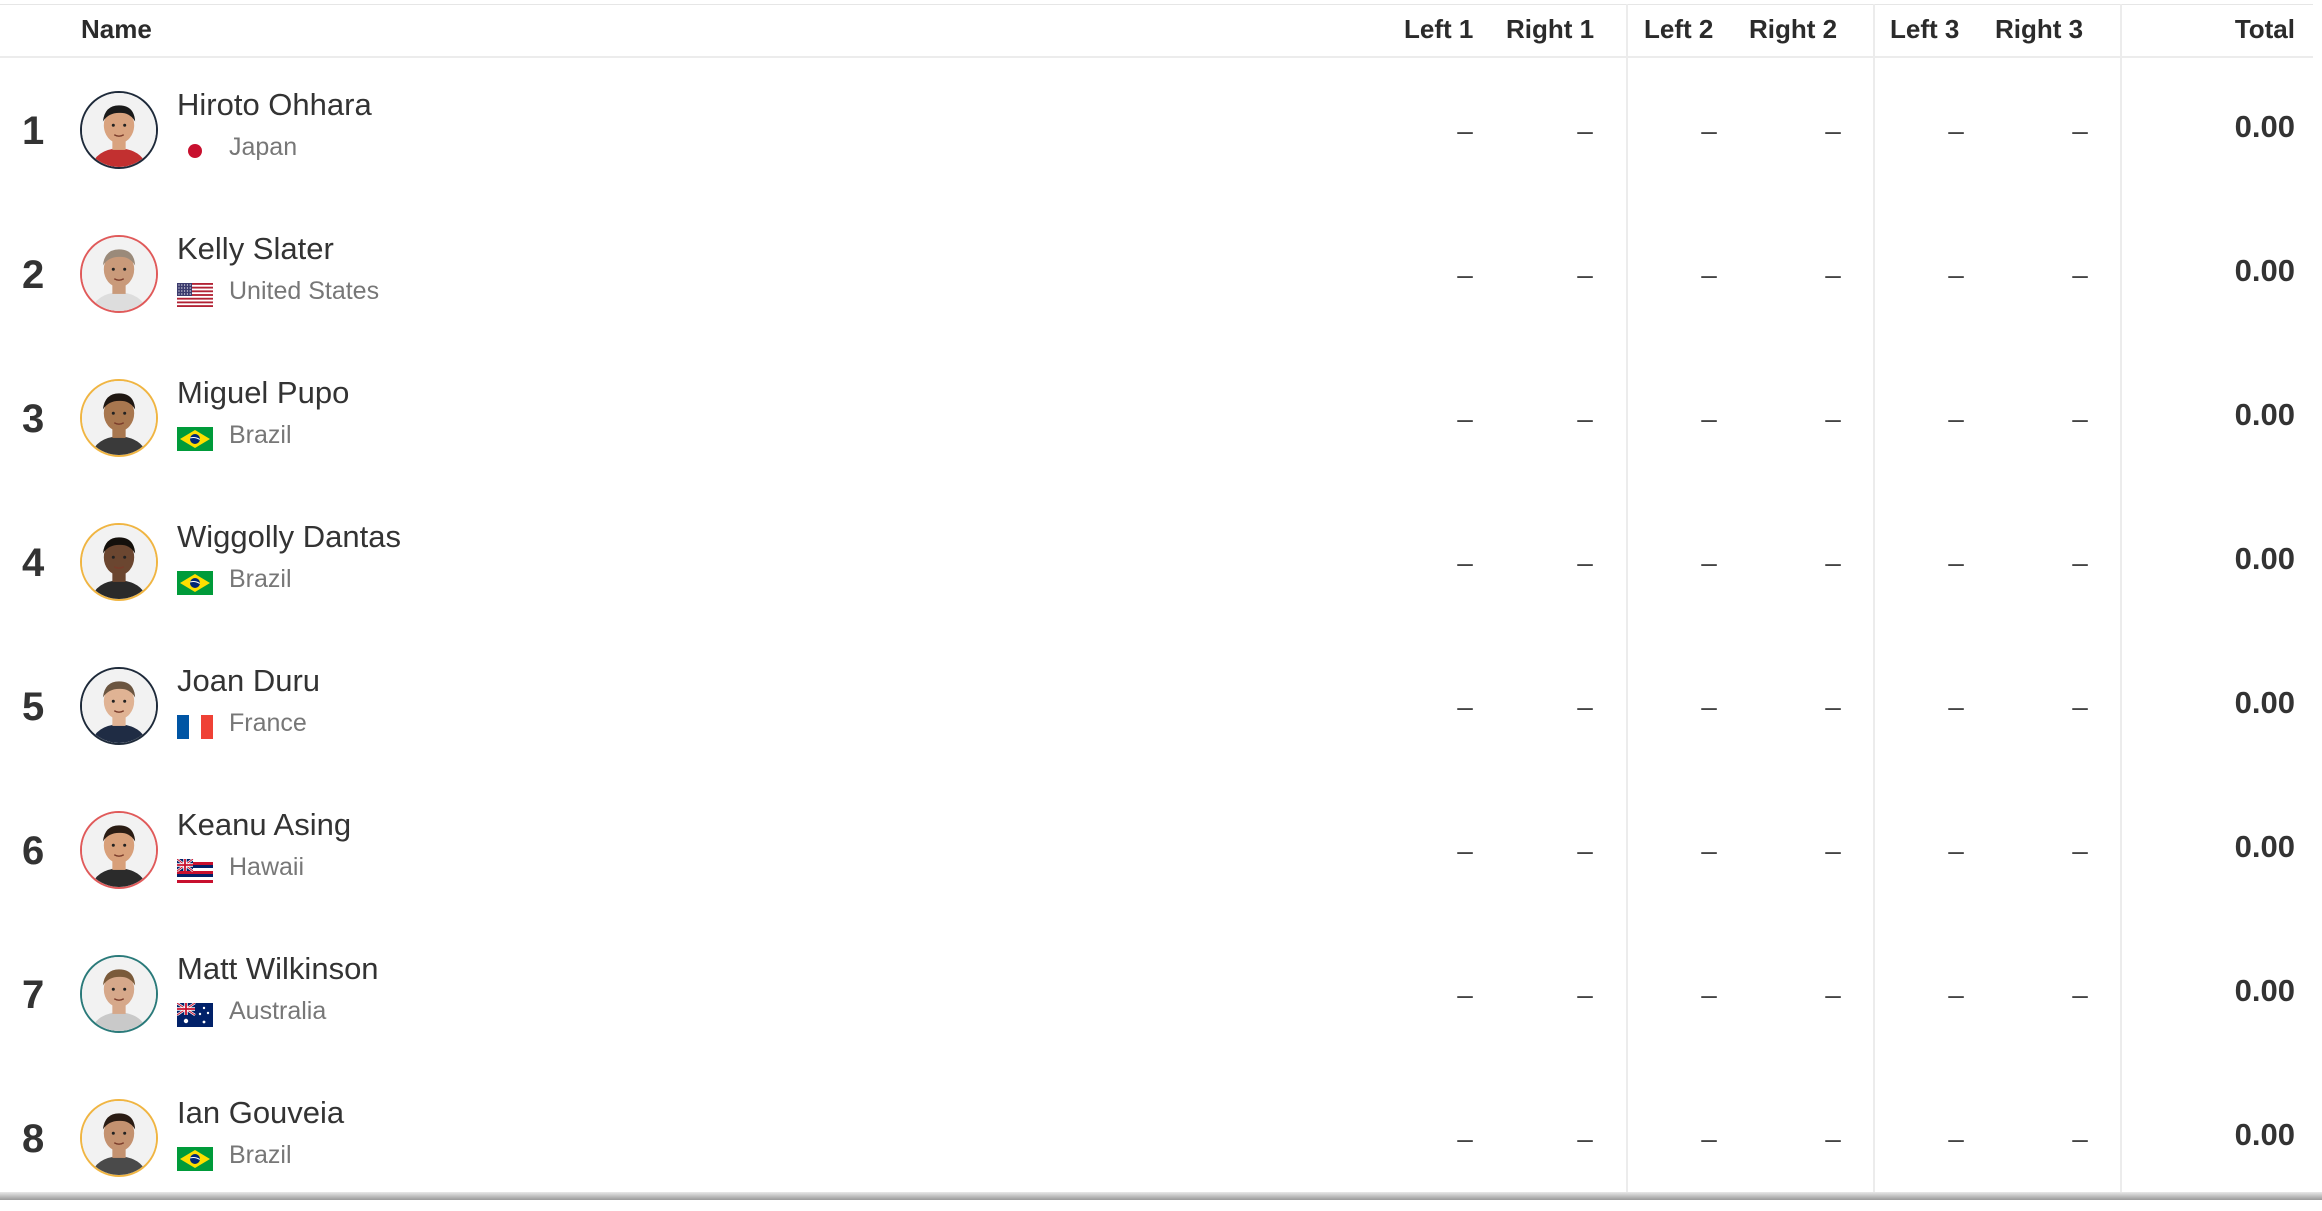 This screenshot has height=1211, width=2322. Describe the element at coordinates (260, 1113) in the screenshot. I see `surfer-name: Ian Gouveia` at that location.